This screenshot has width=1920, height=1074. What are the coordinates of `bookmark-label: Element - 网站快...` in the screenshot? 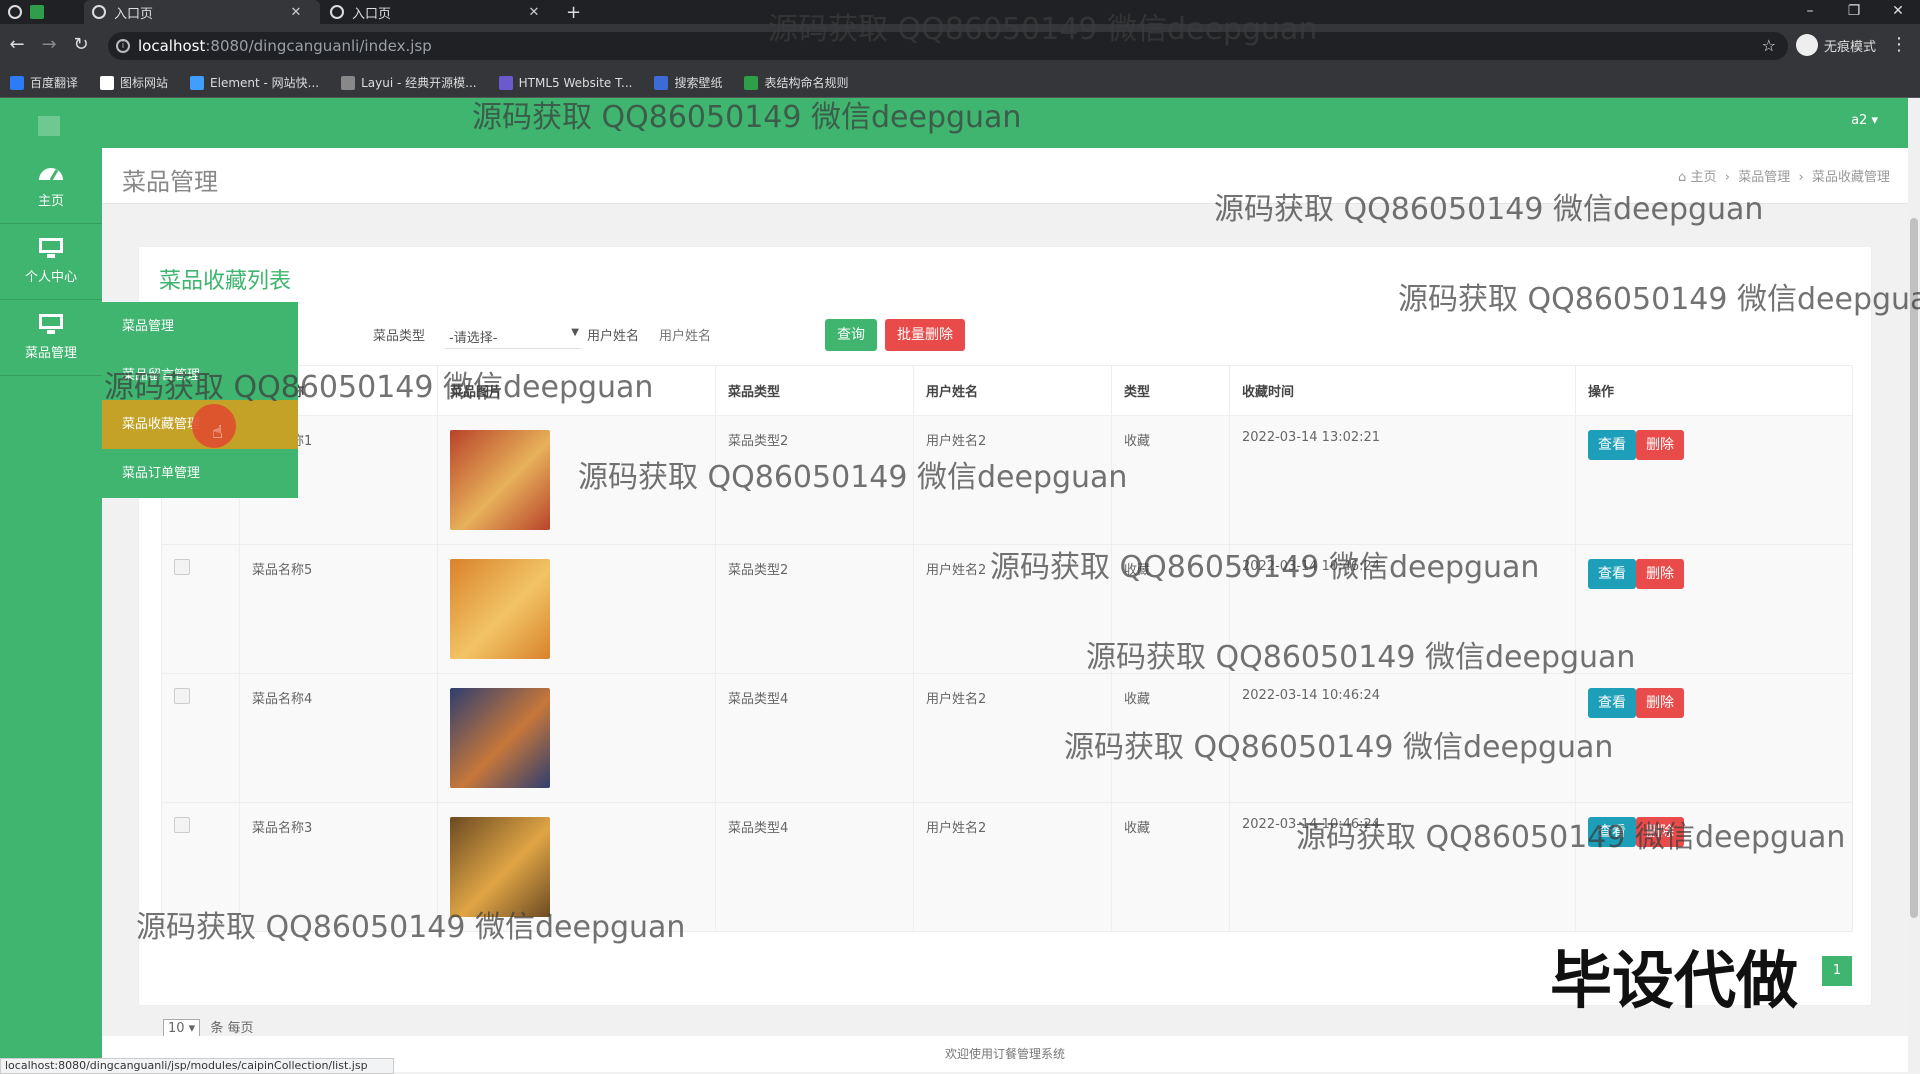 It's located at (265, 83).